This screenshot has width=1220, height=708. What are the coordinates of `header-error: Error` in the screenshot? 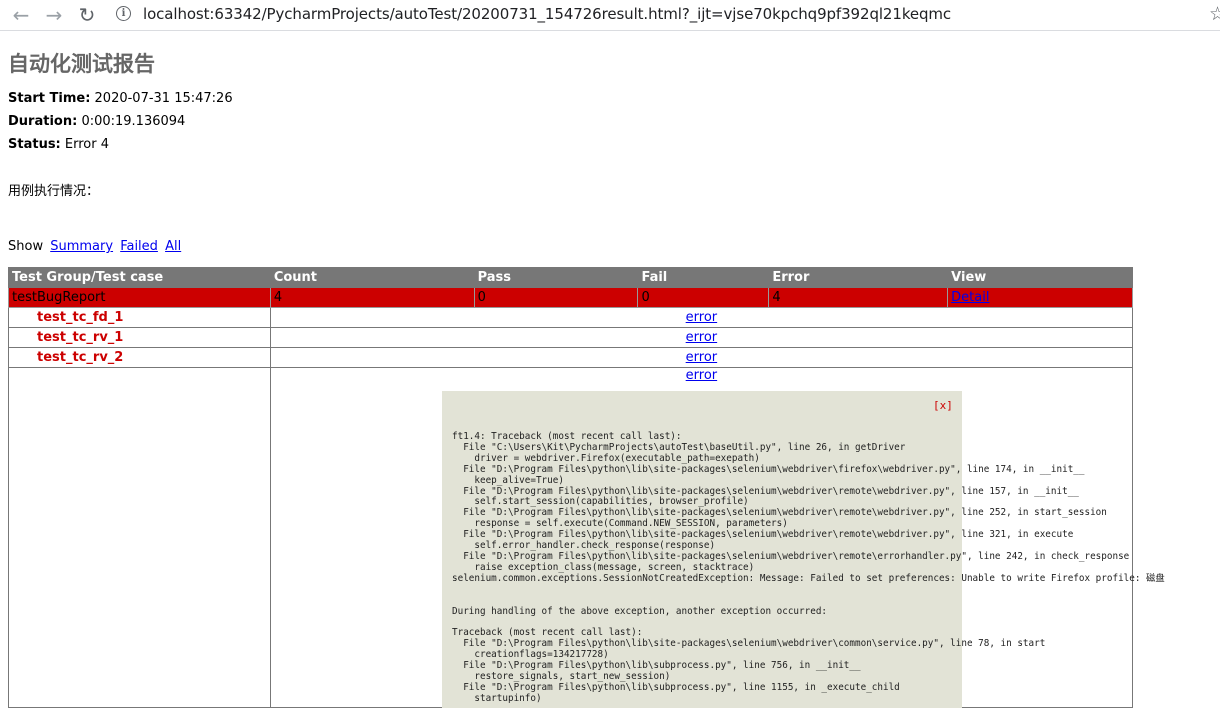 It's located at (858, 277).